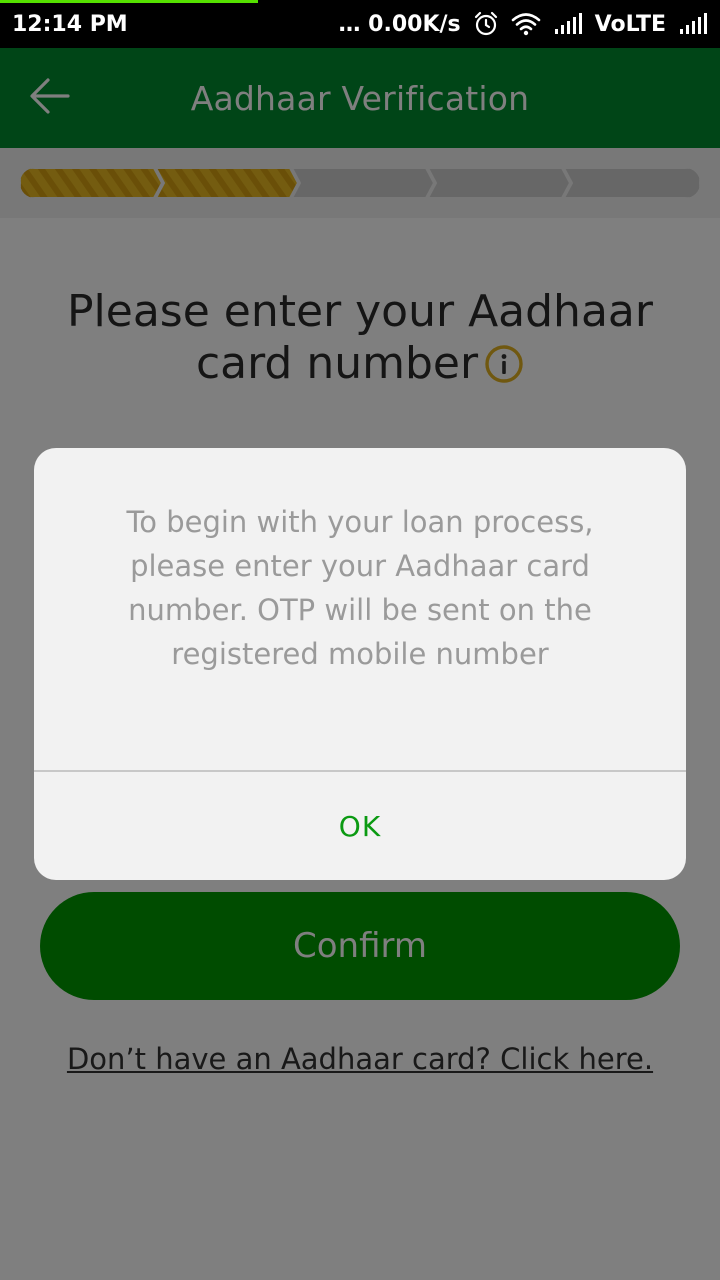  I want to click on network-speed: … 0.00K/s, so click(399, 24).